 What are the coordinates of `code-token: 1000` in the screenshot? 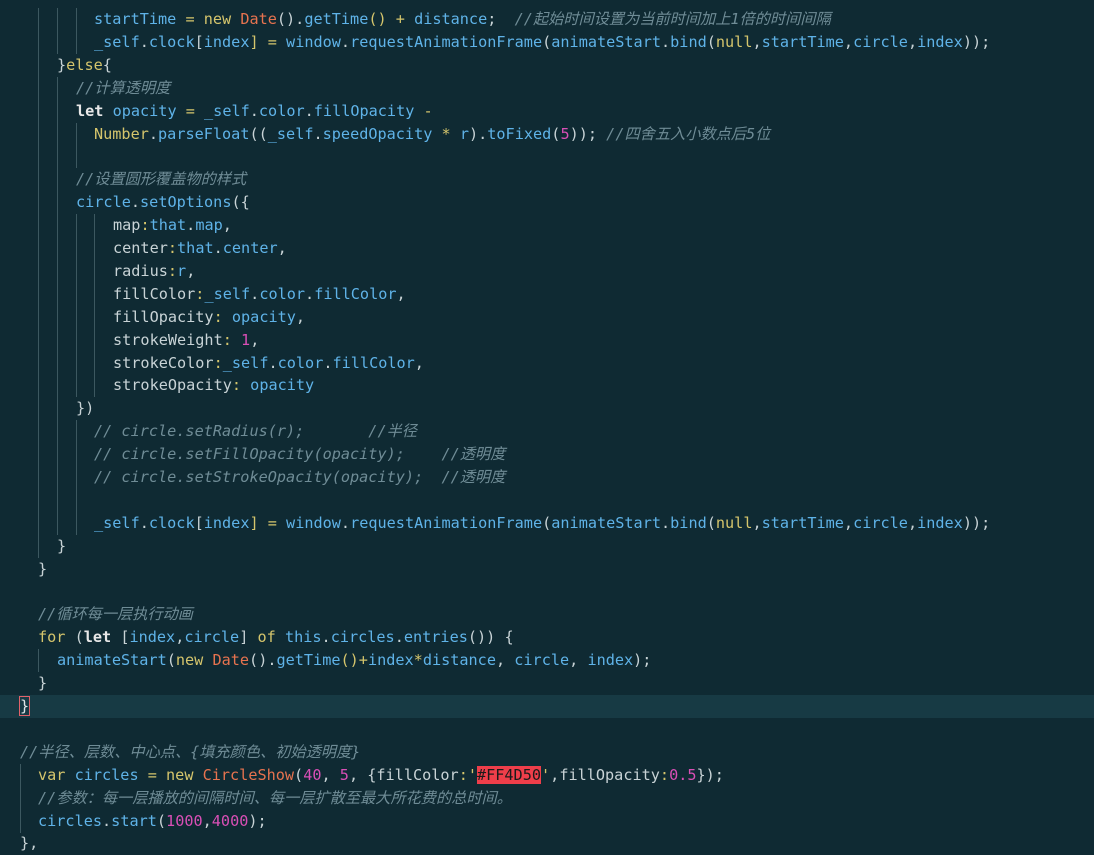 It's located at (184, 820).